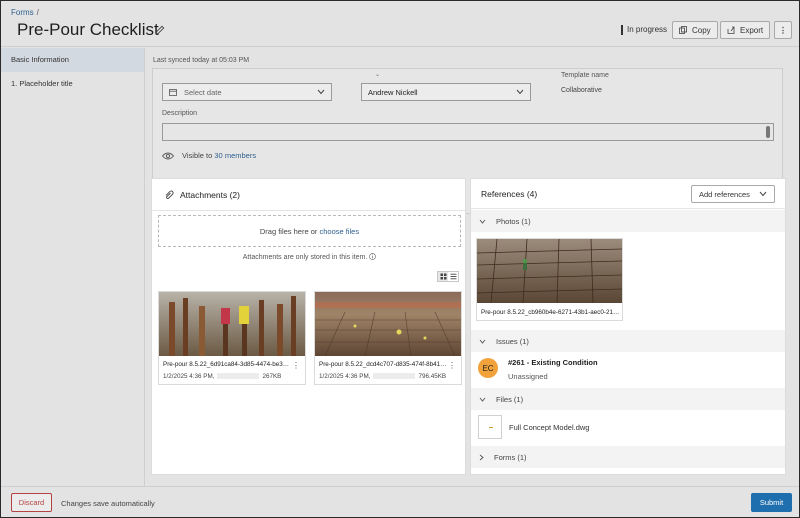  Describe the element at coordinates (553, 362) in the screenshot. I see `issue-title-link: #261 - Existing Condition` at that location.